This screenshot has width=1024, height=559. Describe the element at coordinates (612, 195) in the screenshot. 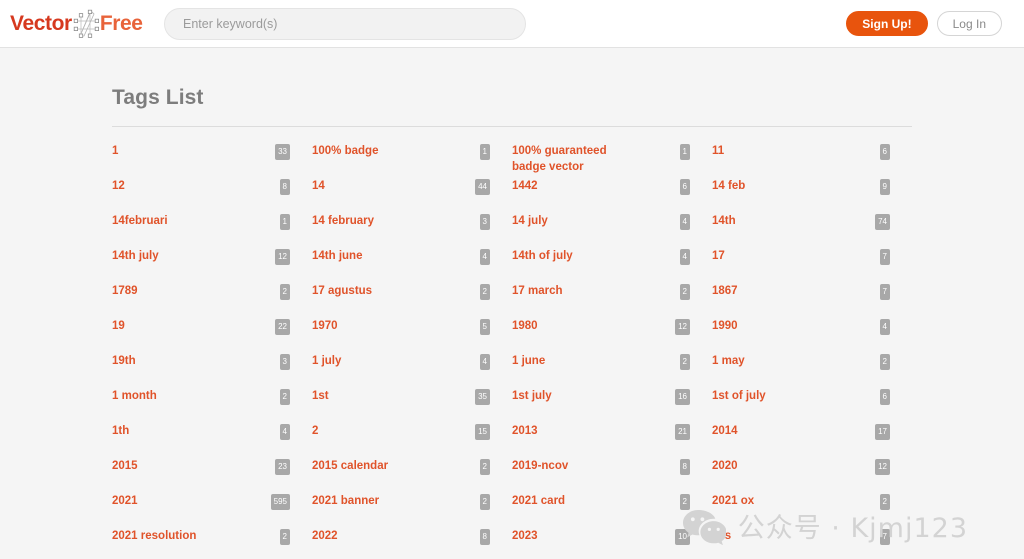

I see `tag-item: 1442 6` at that location.